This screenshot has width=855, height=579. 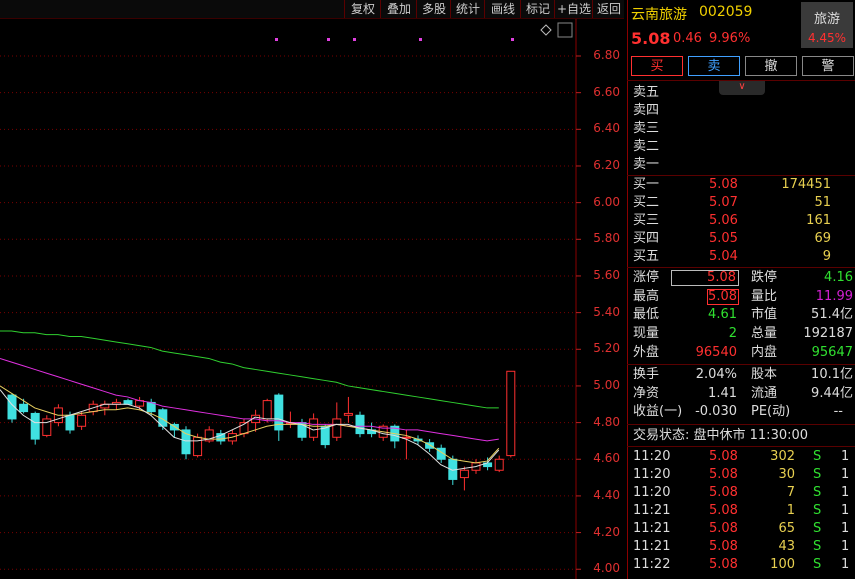 I want to click on ma-long-line, so click(x=249, y=369).